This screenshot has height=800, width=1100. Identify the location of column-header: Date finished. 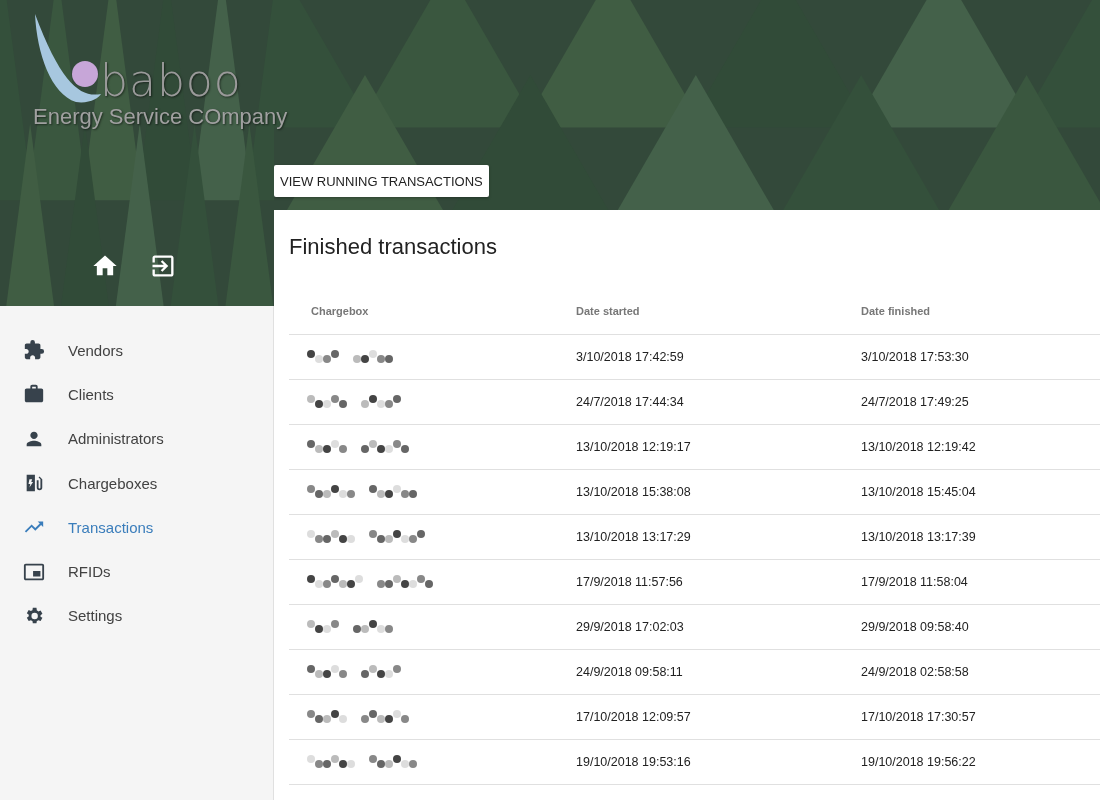
(896, 311).